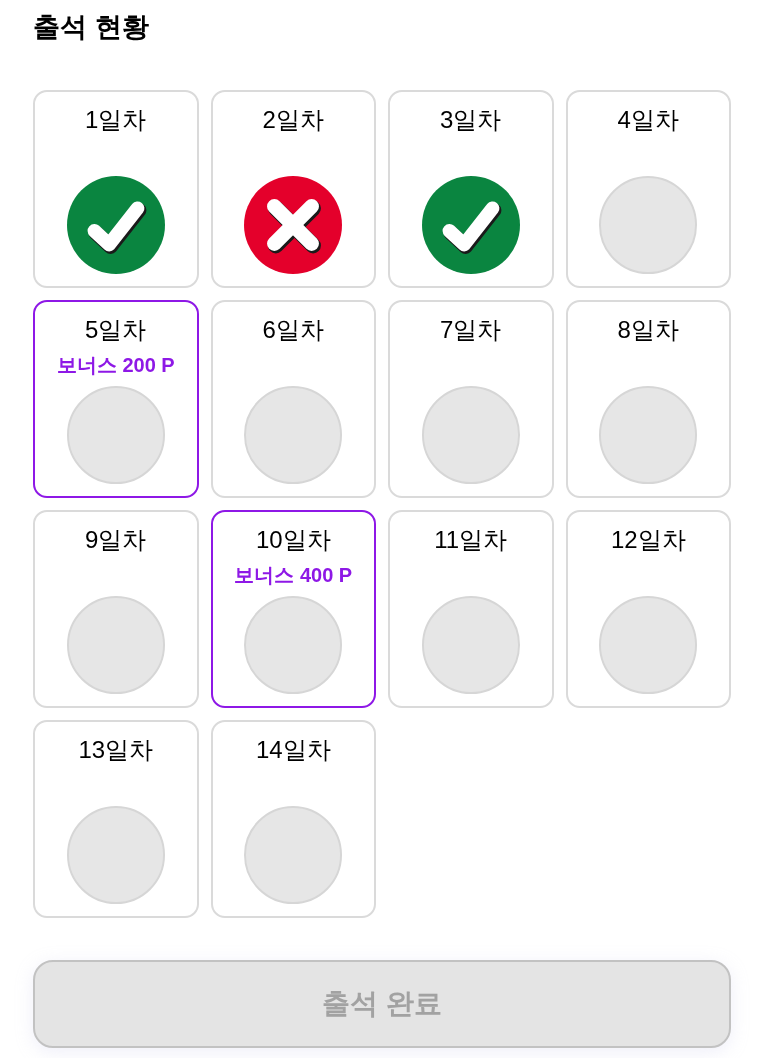 The width and height of the screenshot is (766, 1058). What do you see at coordinates (293, 330) in the screenshot?
I see `day-label: 6일차` at bounding box center [293, 330].